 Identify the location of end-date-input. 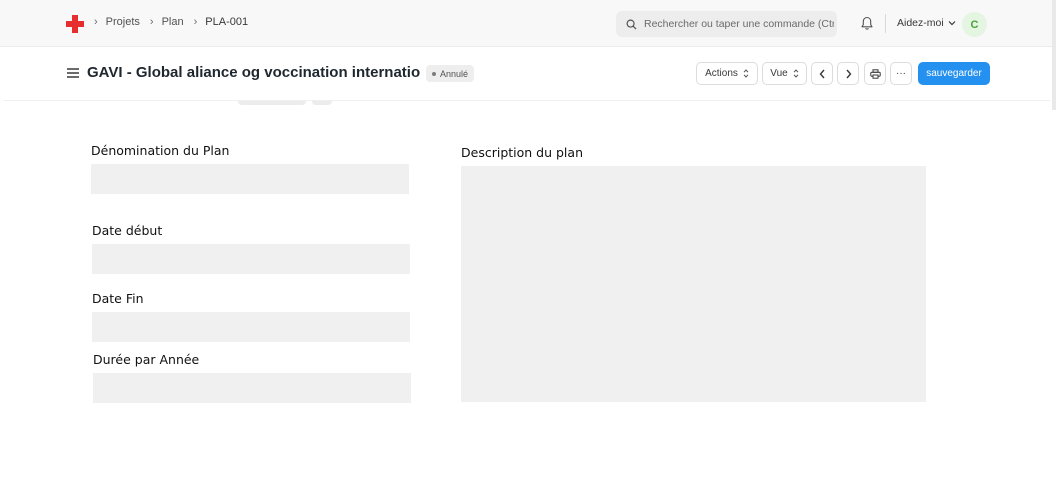
(251, 327).